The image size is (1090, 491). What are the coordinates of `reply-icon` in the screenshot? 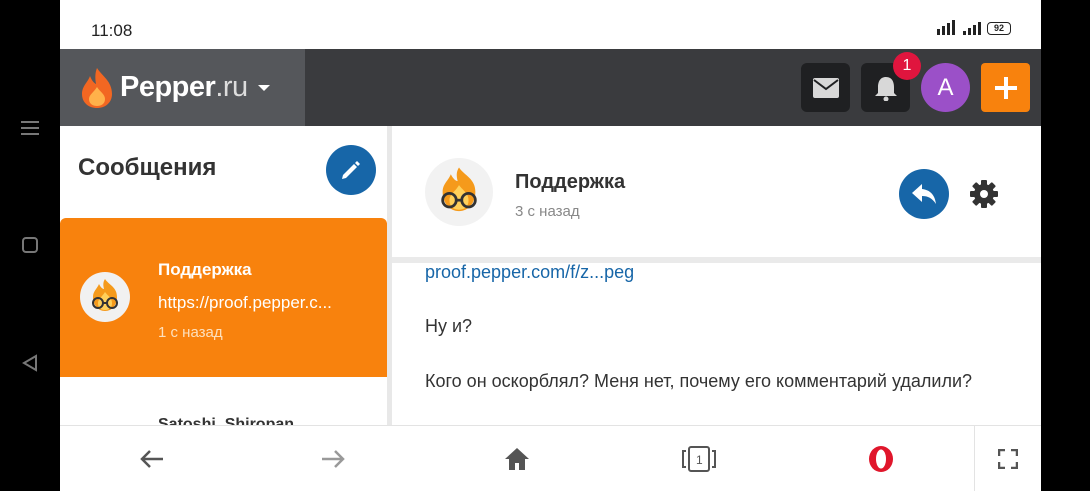 It's located at (924, 194).